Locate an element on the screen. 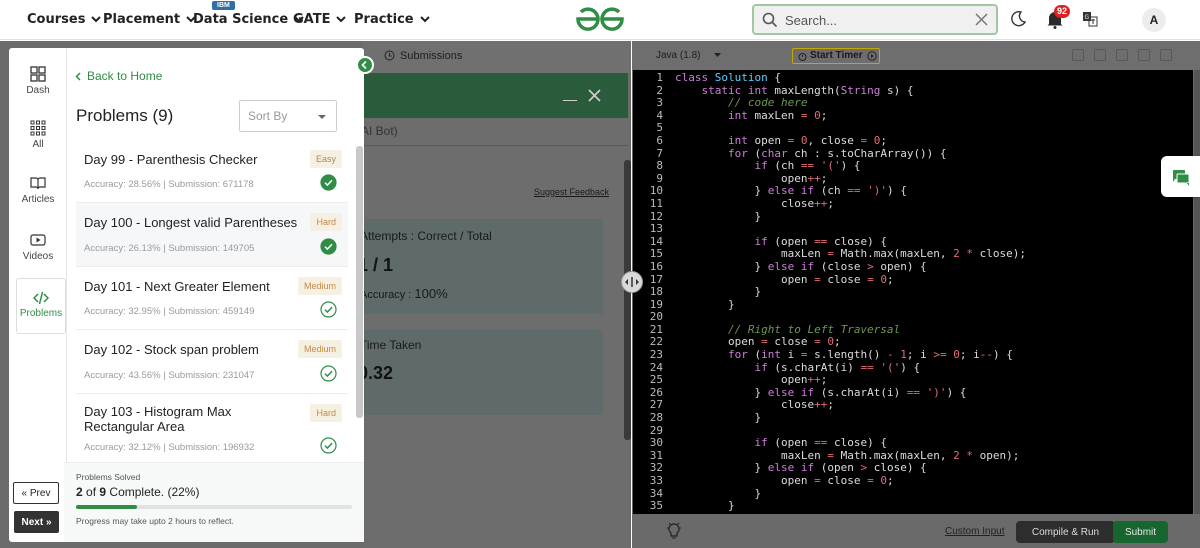  rail-articles: Articles is located at coordinates (38, 190).